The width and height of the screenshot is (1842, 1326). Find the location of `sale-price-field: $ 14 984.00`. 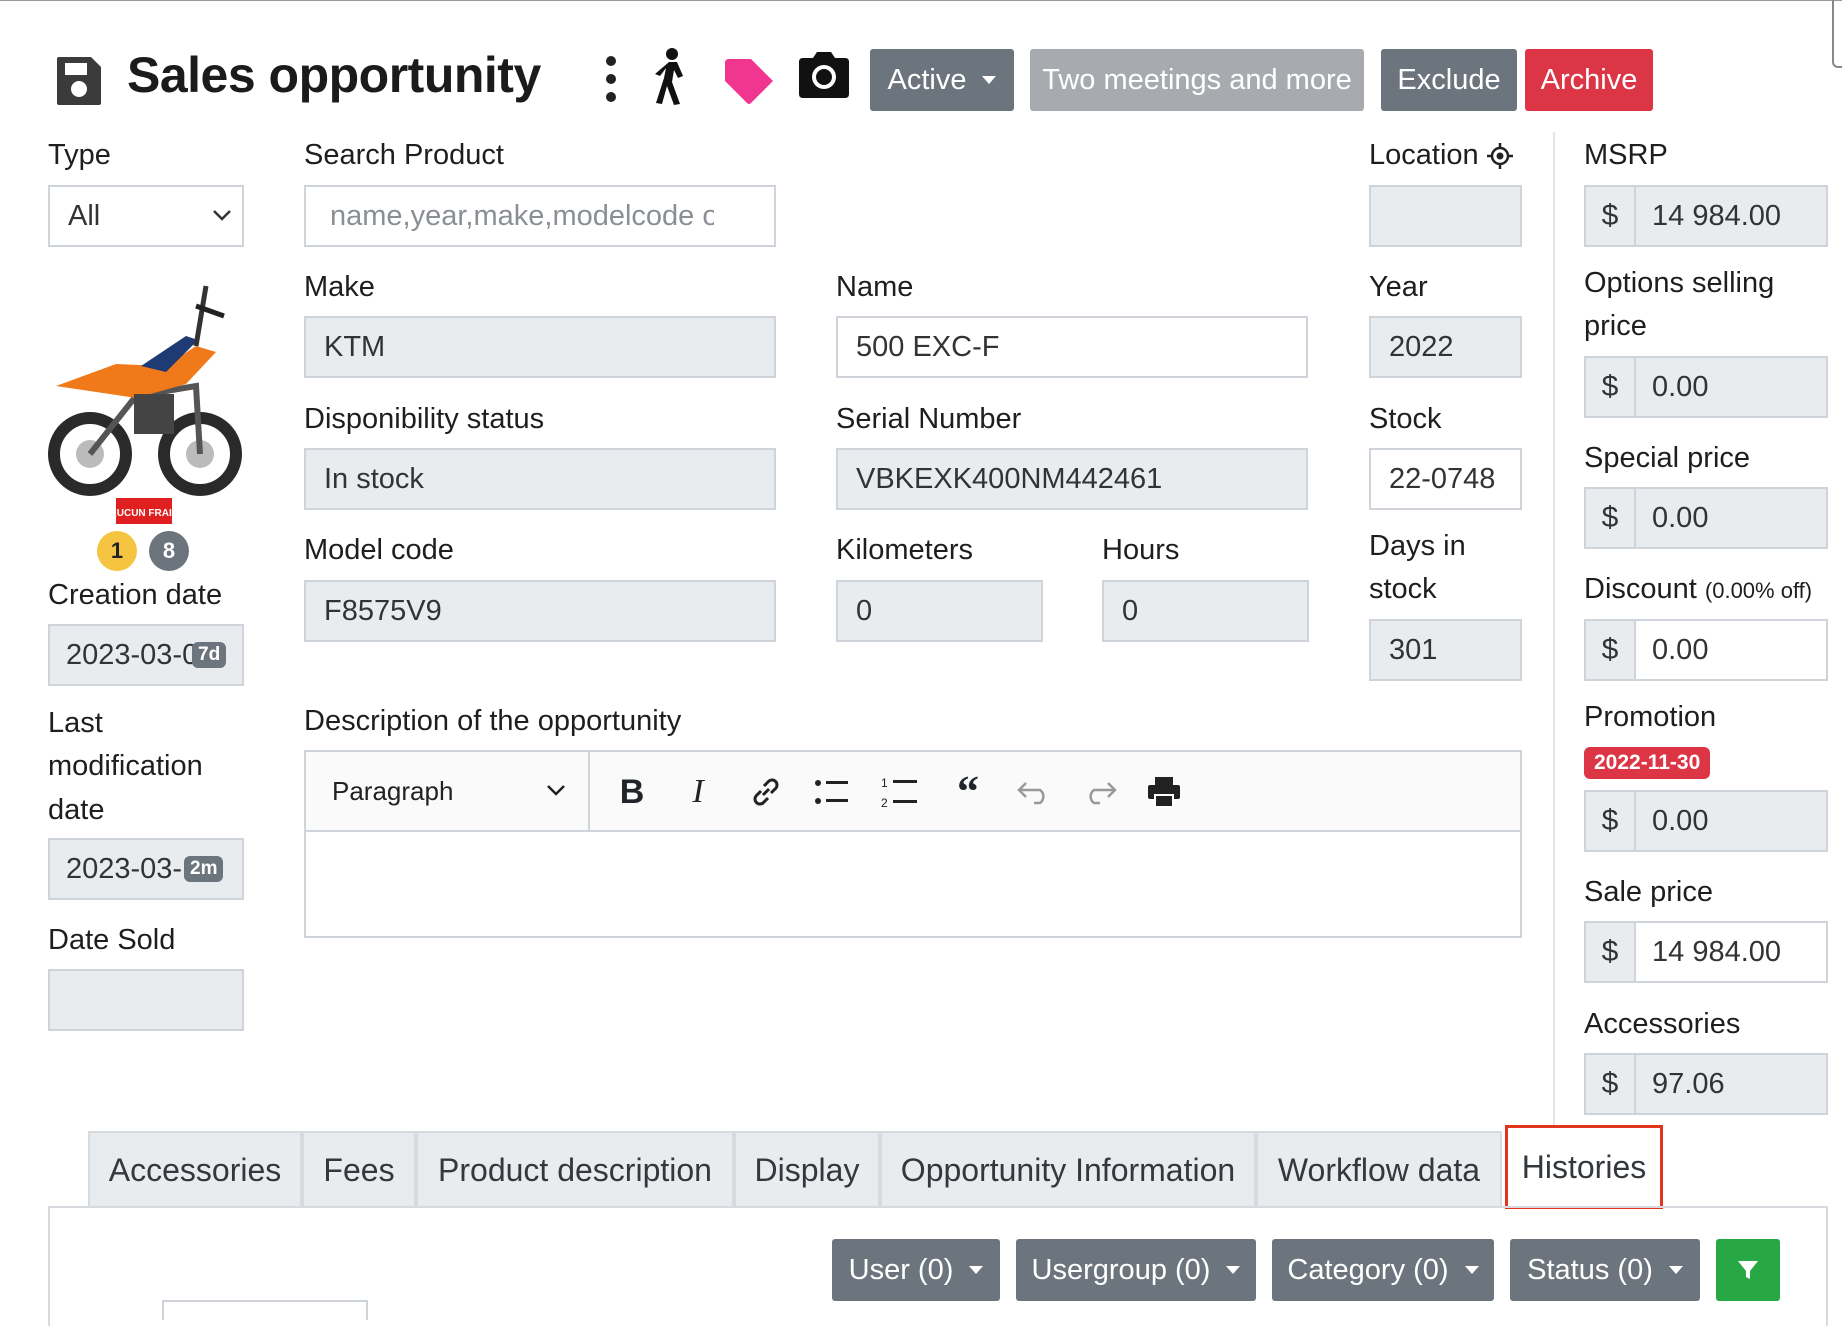

sale-price-field: $ 14 984.00 is located at coordinates (1706, 952).